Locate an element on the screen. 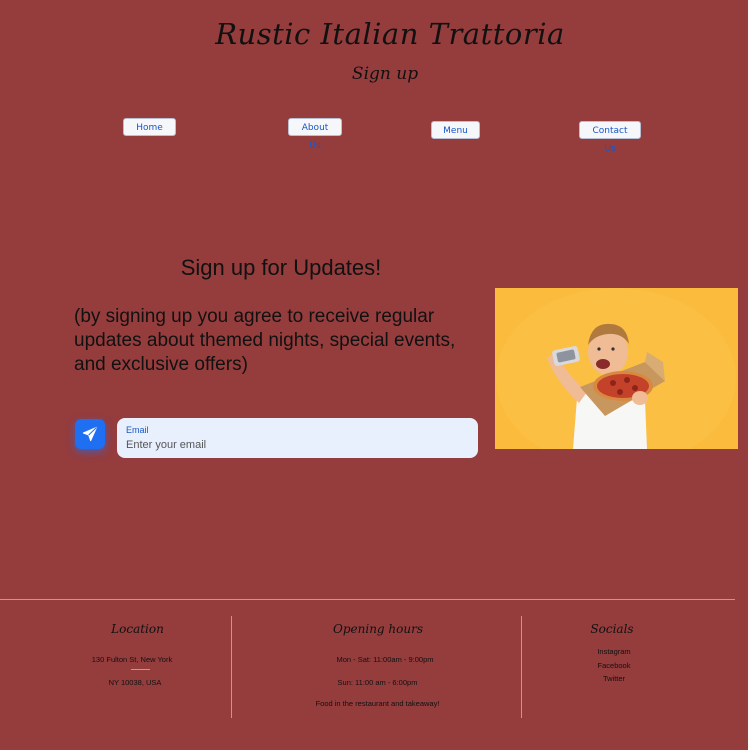 The width and height of the screenshot is (748, 750). social-link-twitter: Twitter is located at coordinates (614, 678).